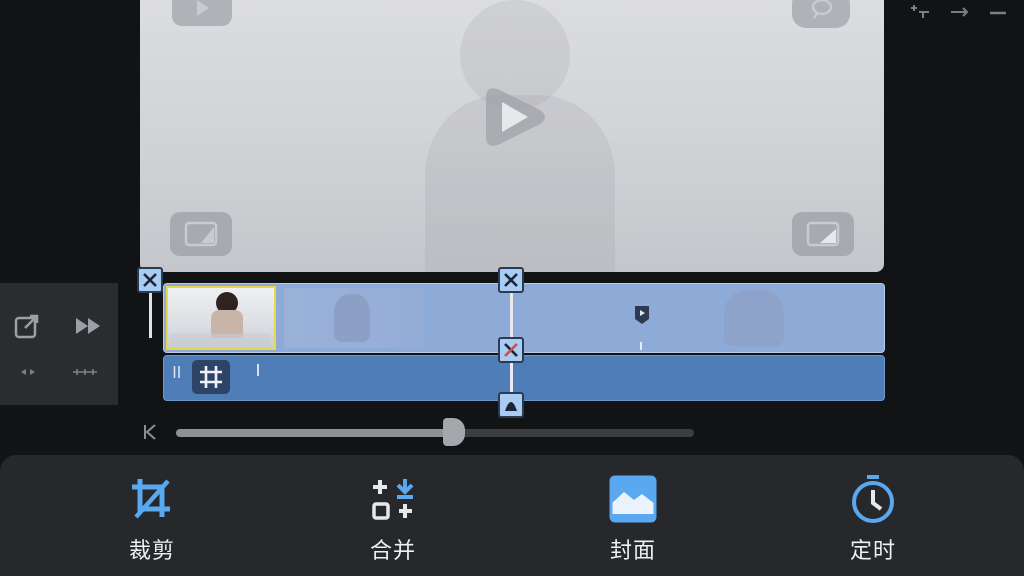 This screenshot has width=1024, height=576. Describe the element at coordinates (150, 315) in the screenshot. I see `timeline-start-line` at that location.